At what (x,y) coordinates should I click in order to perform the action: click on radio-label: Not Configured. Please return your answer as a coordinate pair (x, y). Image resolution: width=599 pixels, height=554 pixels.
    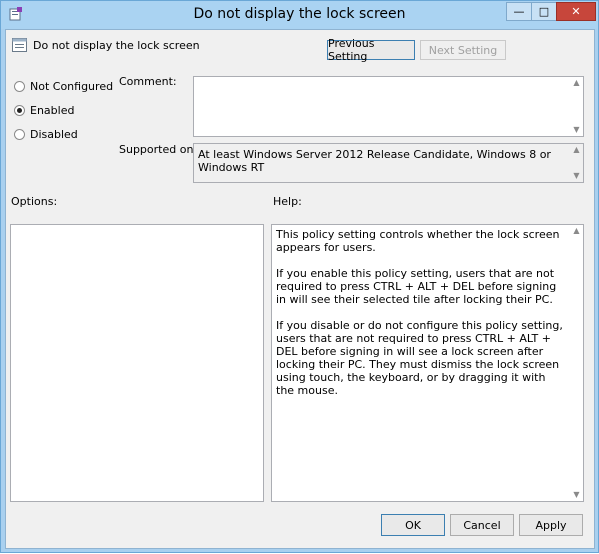
    Looking at the image, I should click on (72, 86).